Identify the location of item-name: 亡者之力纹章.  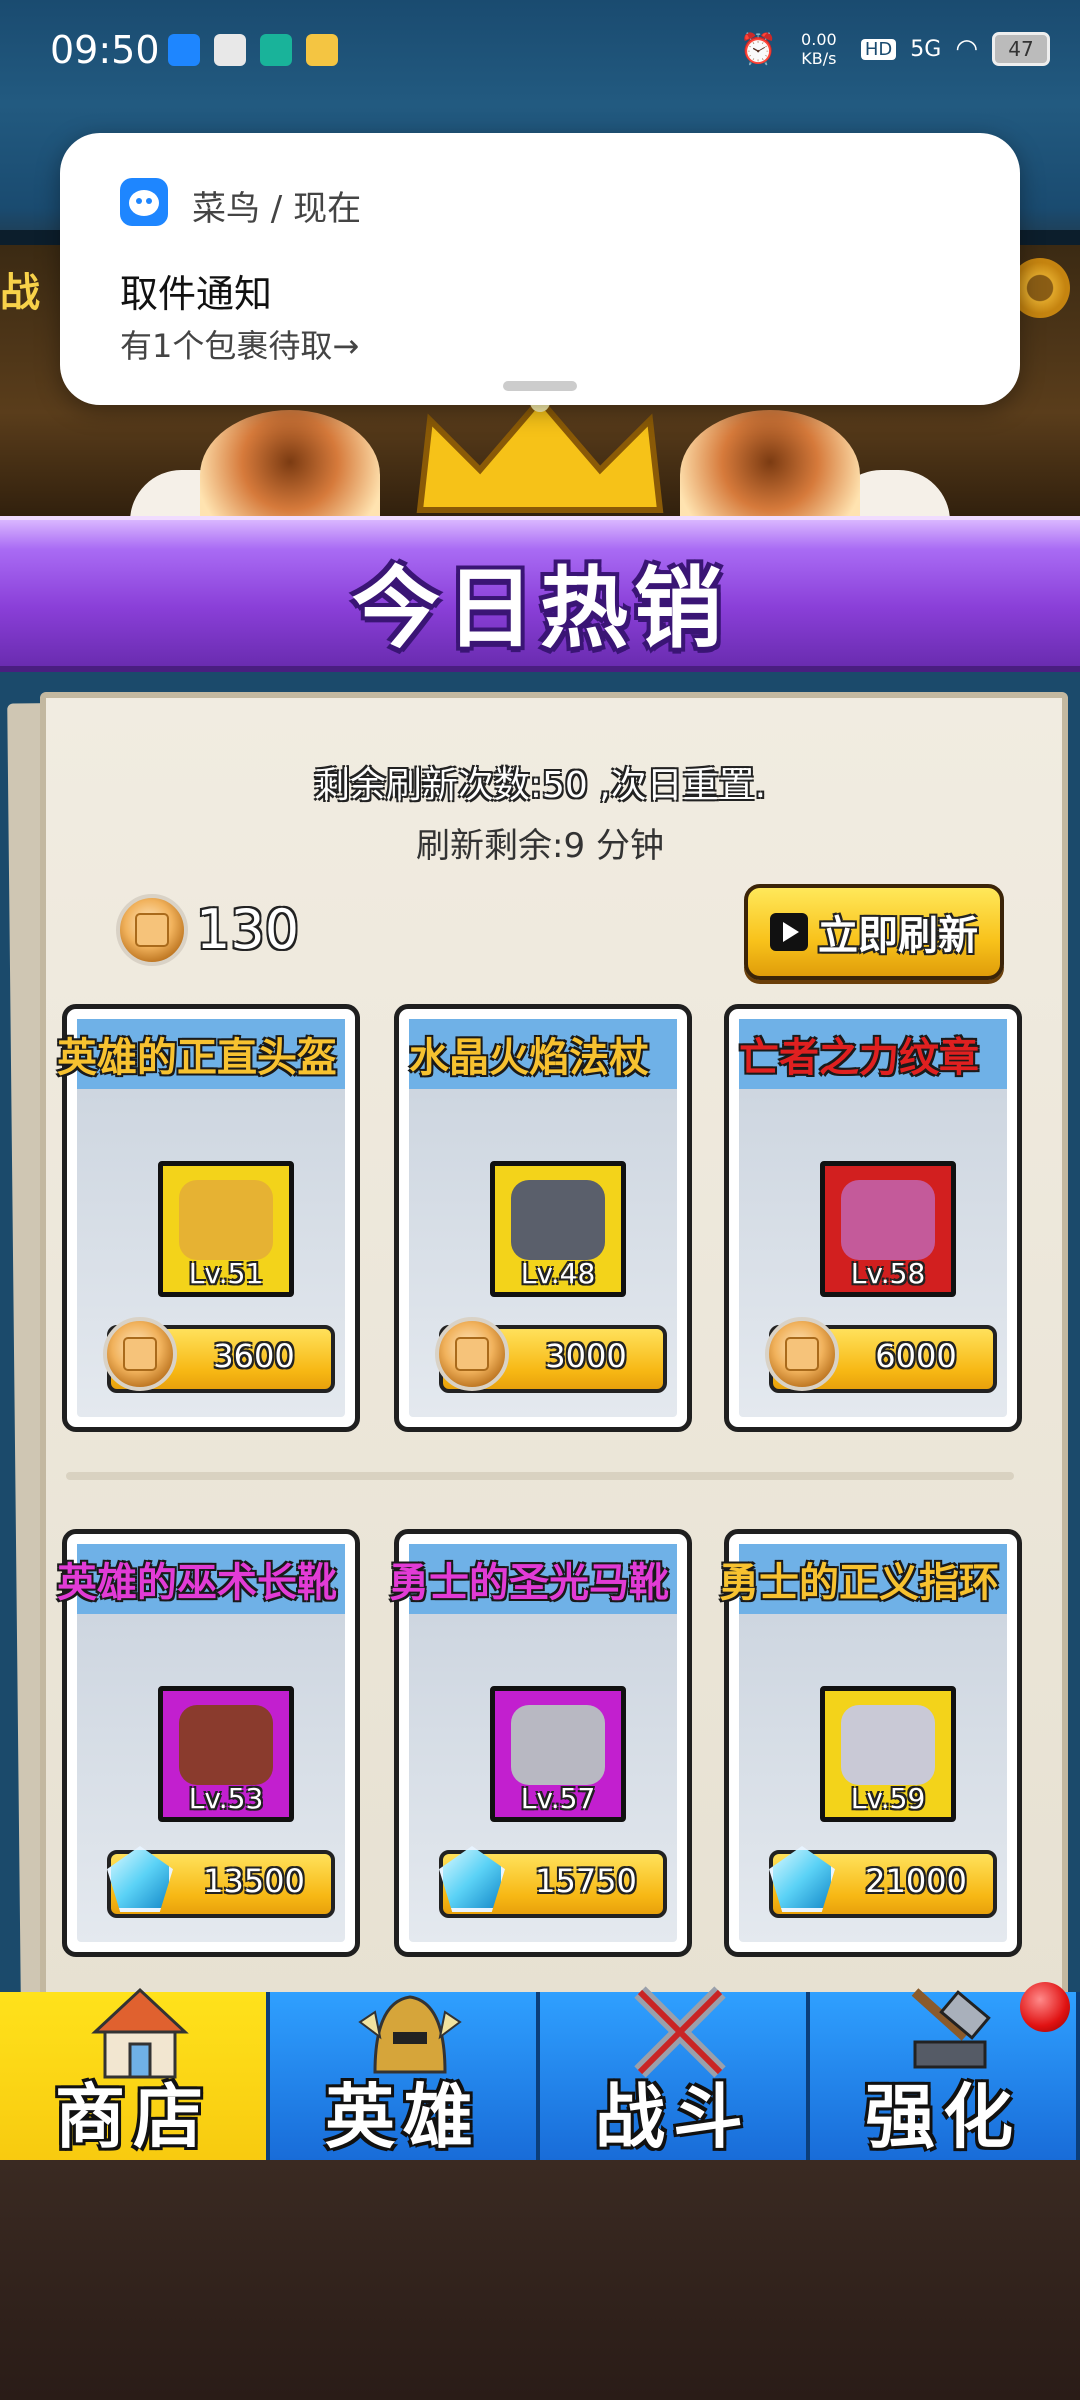
(859, 1058).